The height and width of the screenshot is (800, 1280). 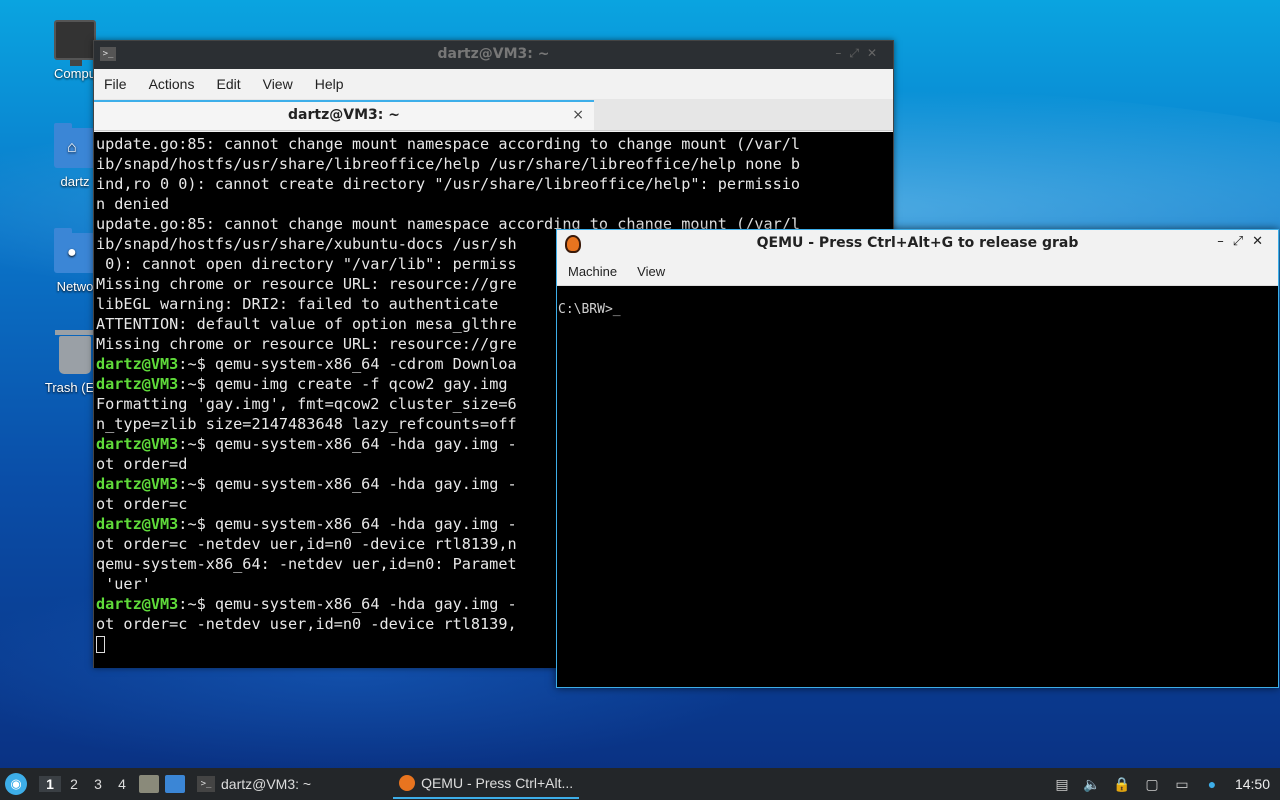 What do you see at coordinates (1212, 784) in the screenshot?
I see `updates-icon: ●` at bounding box center [1212, 784].